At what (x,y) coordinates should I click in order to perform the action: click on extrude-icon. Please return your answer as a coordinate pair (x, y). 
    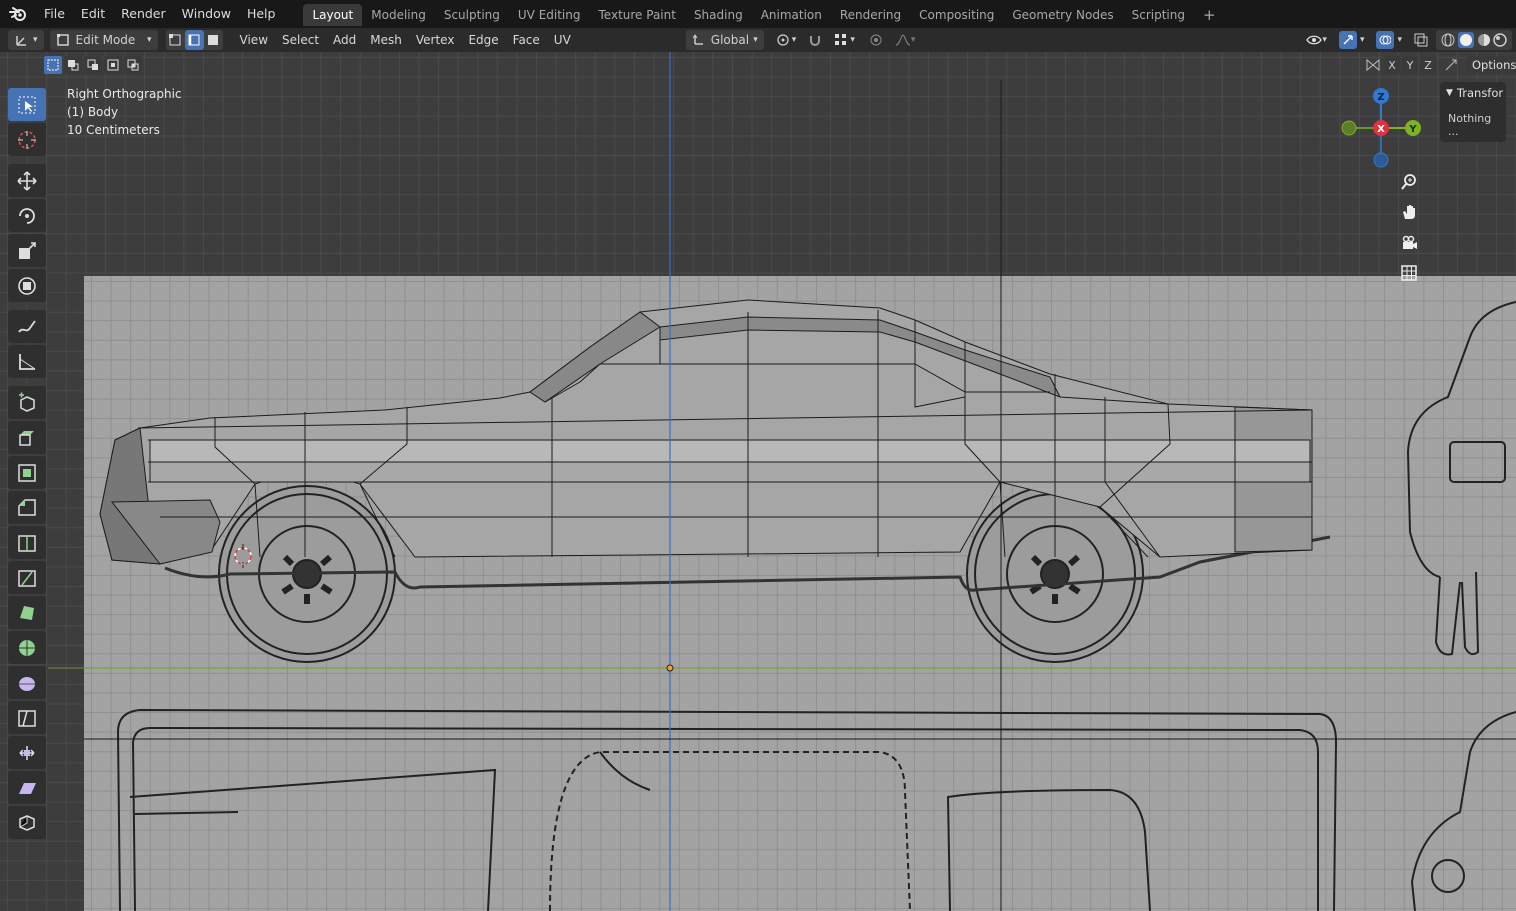
    Looking at the image, I should click on (26, 438).